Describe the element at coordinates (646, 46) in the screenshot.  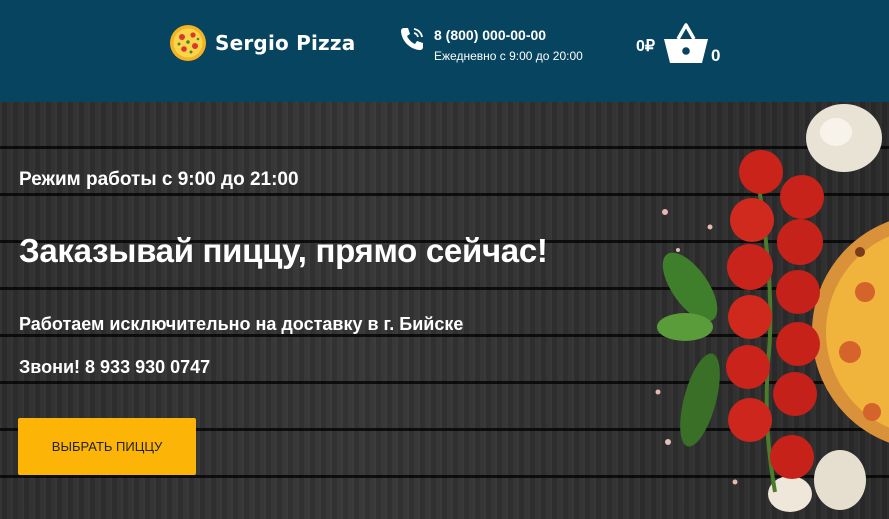
I see `cart-total-price: 0₽` at that location.